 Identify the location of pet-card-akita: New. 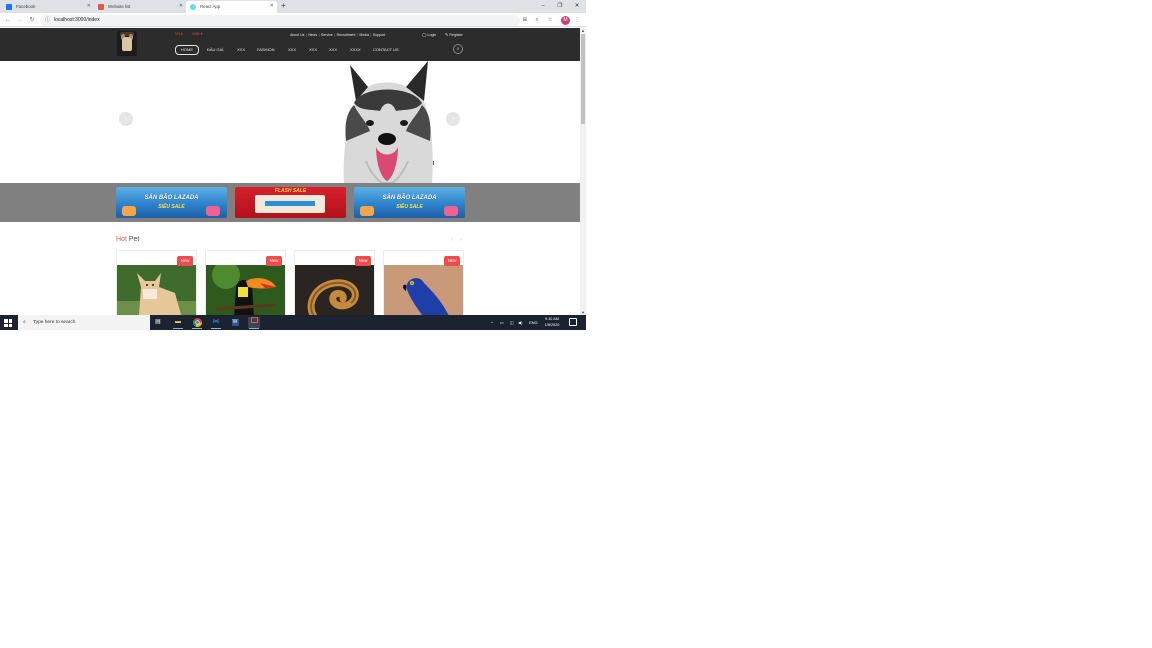
(156, 282).